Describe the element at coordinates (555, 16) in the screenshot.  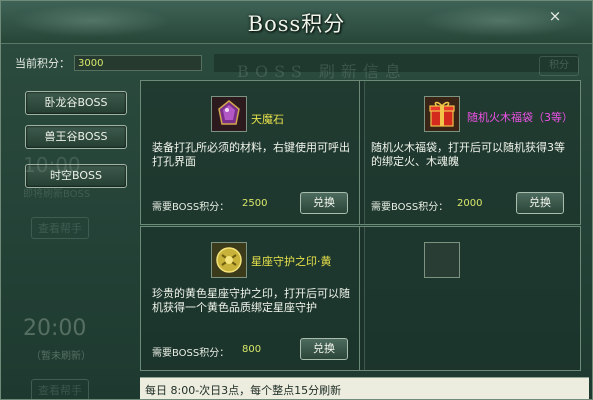
I see `close-icon: ×` at that location.